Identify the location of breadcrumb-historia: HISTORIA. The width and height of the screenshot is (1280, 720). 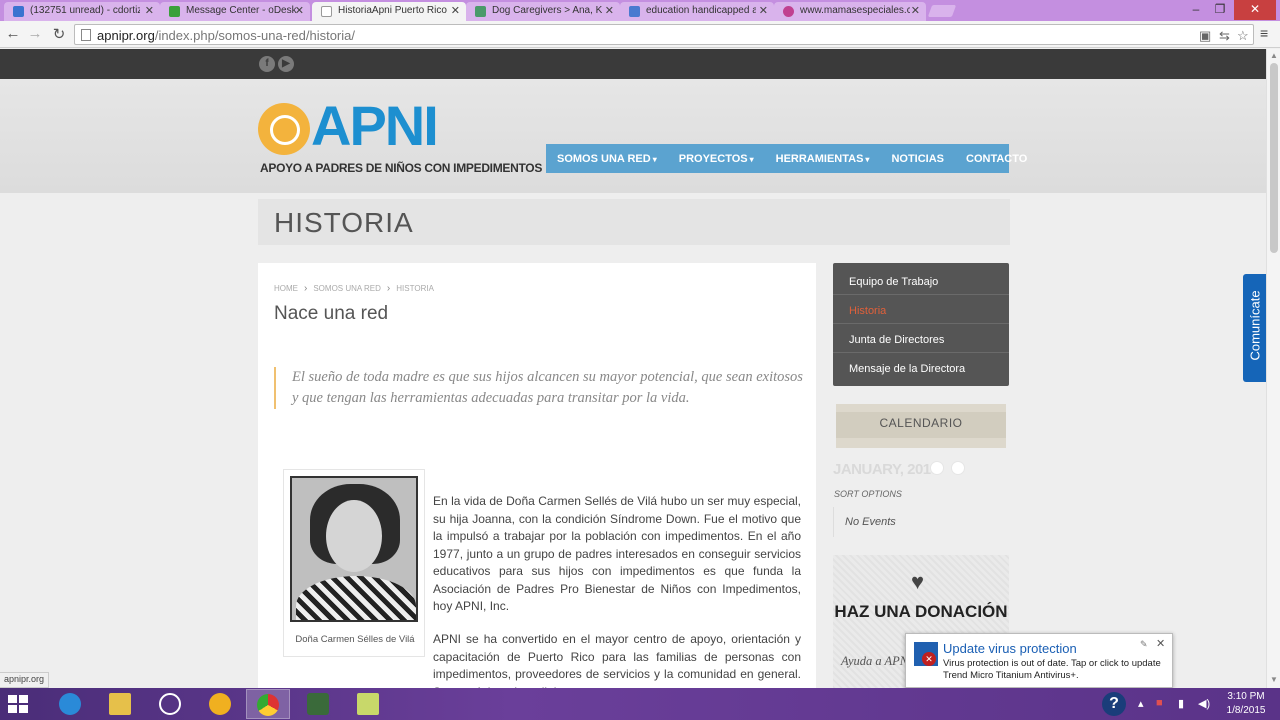
(415, 288).